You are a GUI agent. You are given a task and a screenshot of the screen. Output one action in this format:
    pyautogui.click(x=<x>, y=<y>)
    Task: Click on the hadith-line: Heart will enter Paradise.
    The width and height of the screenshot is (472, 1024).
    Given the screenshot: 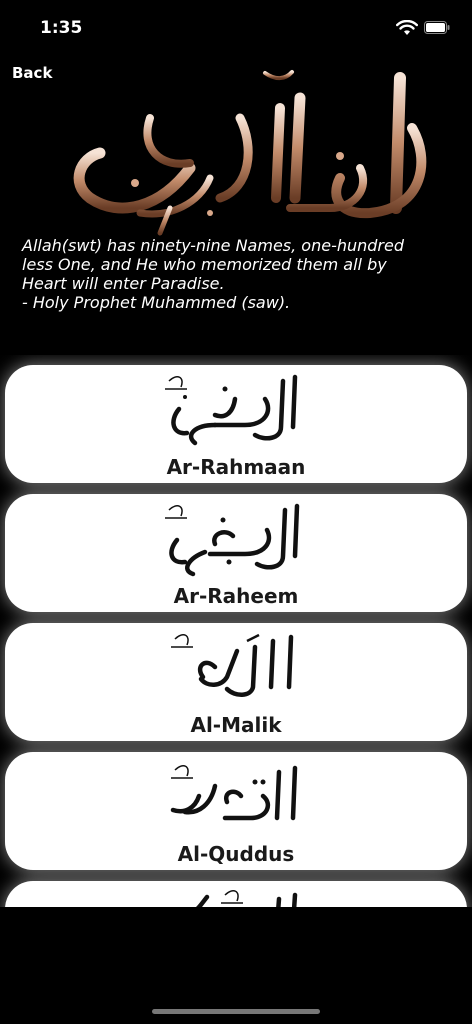 What is the action you would take?
    pyautogui.click(x=123, y=283)
    